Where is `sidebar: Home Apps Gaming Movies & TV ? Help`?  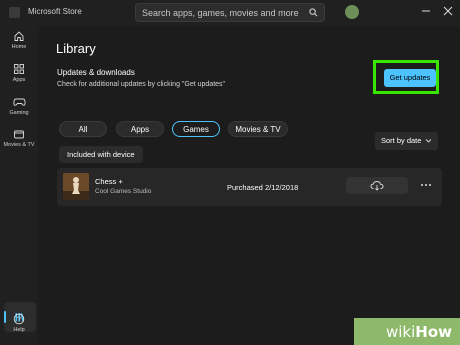 sidebar: Home Apps Gaming Movies & TV ? Help is located at coordinates (19, 185).